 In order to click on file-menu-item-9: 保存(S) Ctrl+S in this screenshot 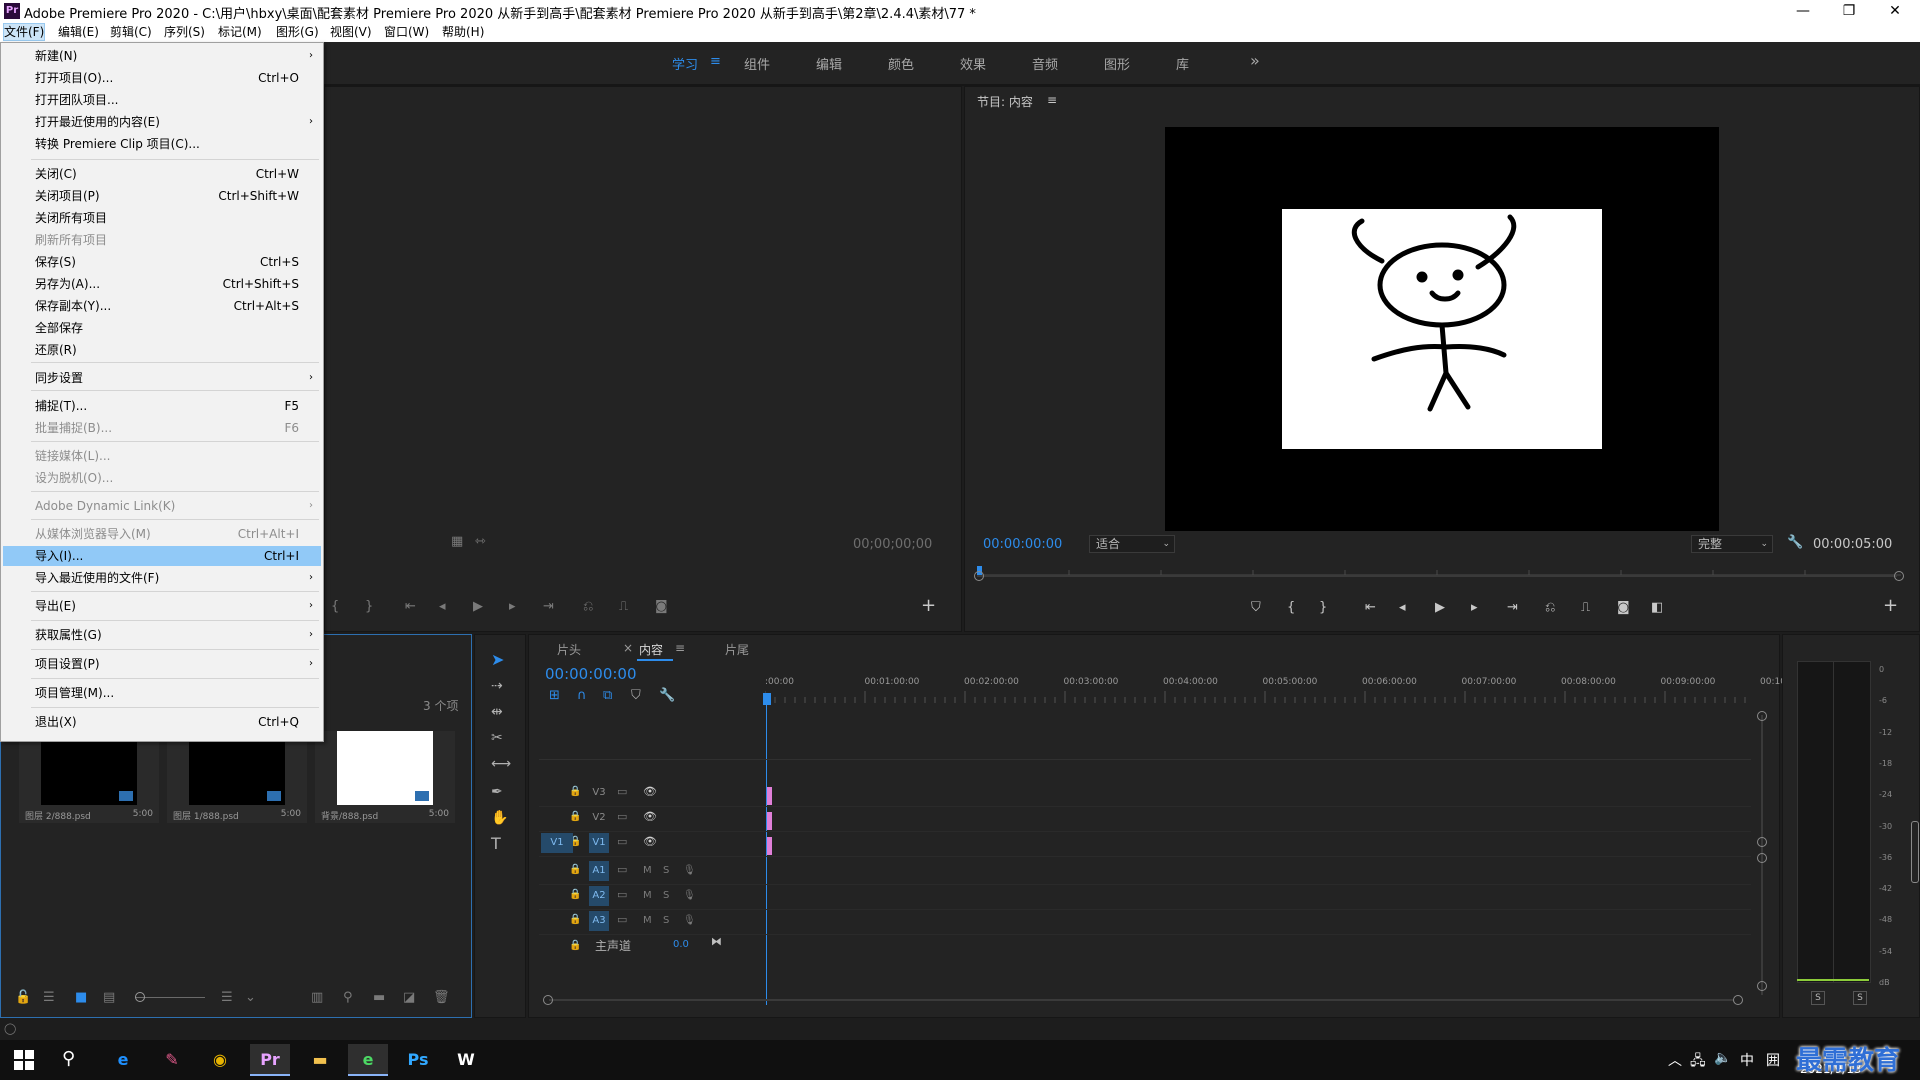, I will do `click(162, 262)`.